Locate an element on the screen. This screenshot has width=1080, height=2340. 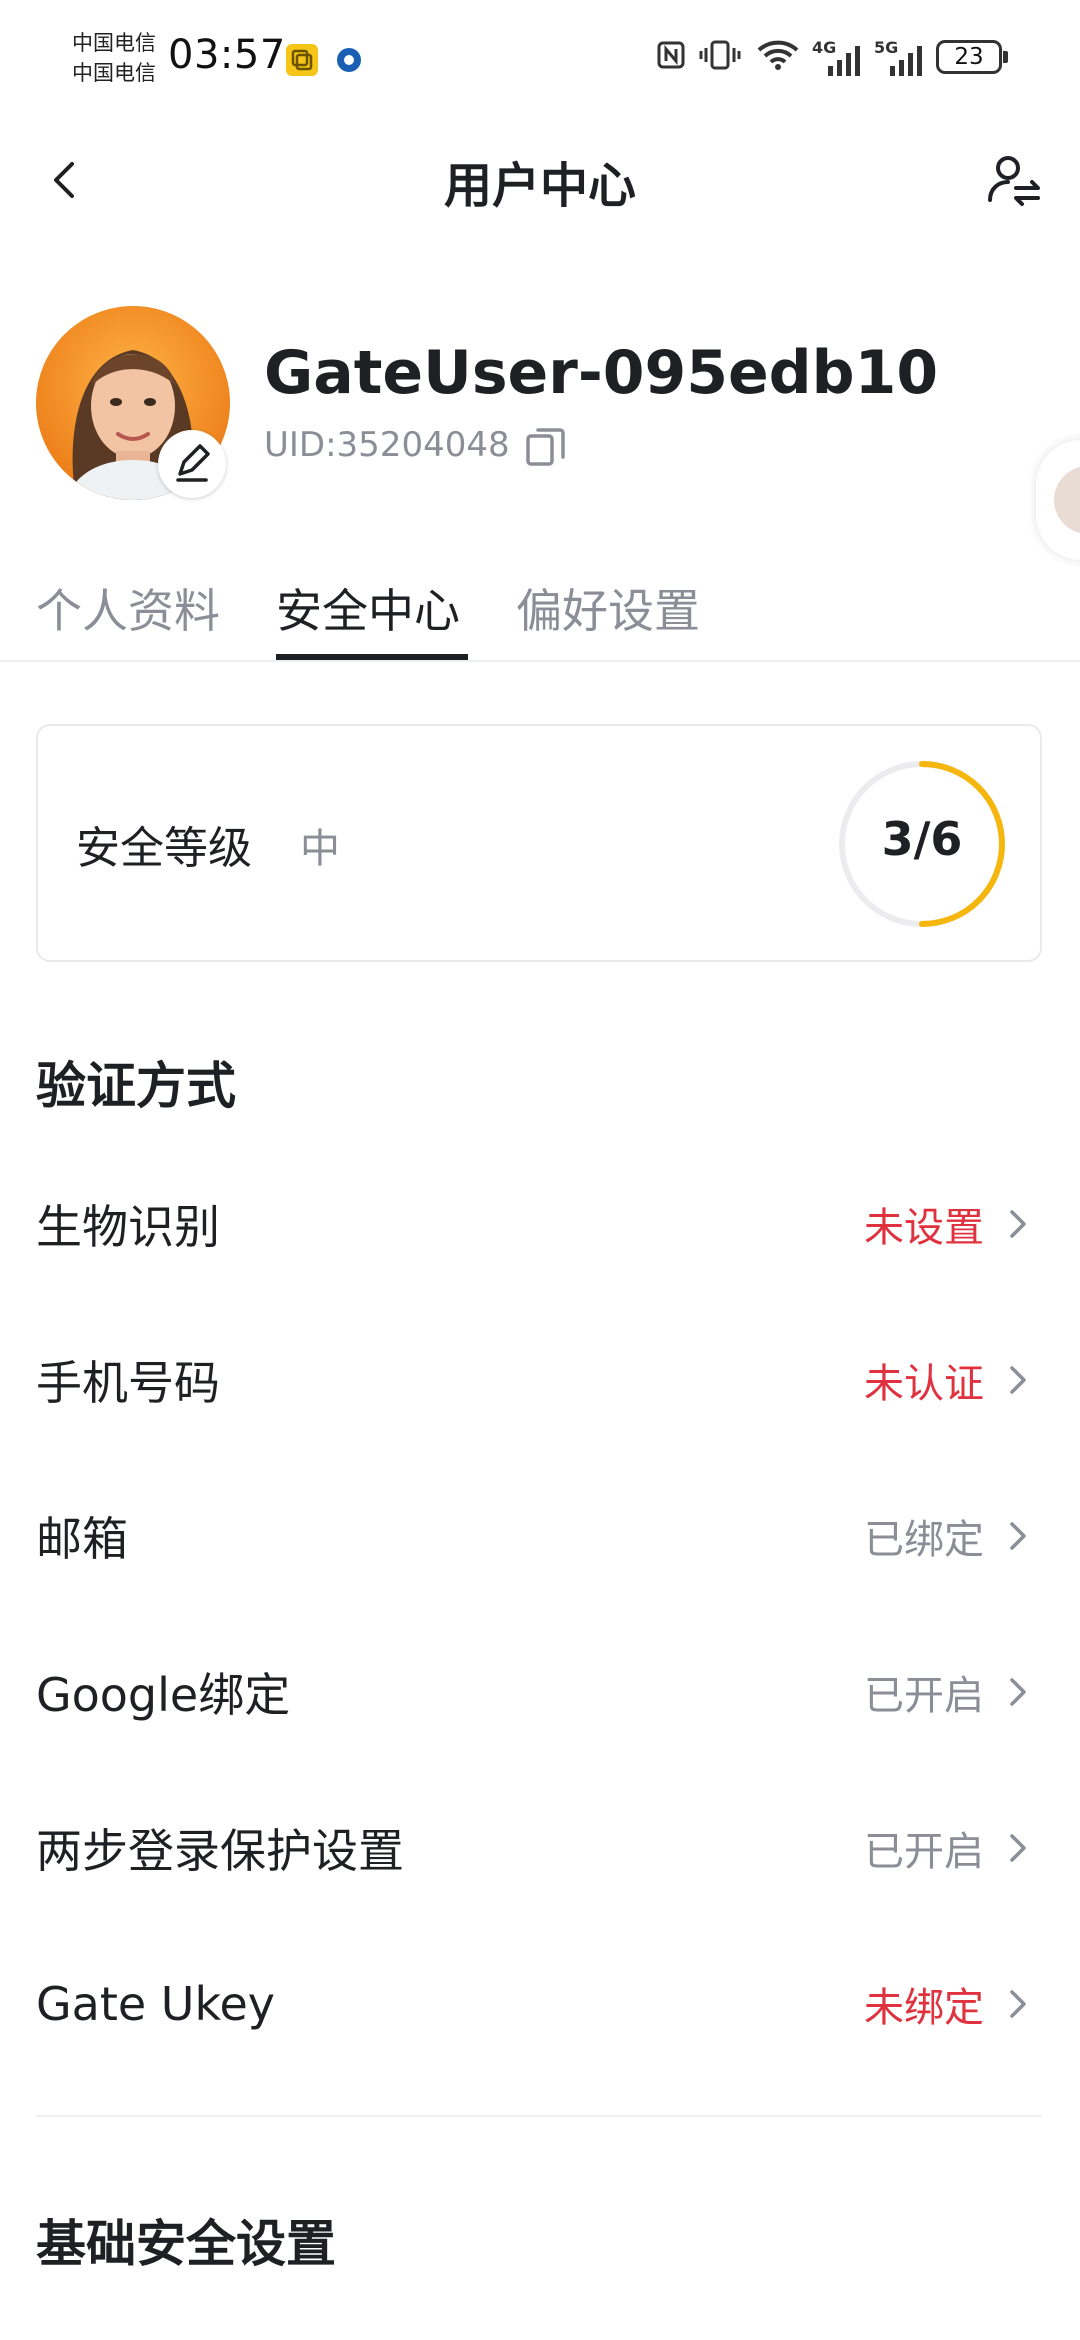
row-label: 生物识别 is located at coordinates (128, 1227).